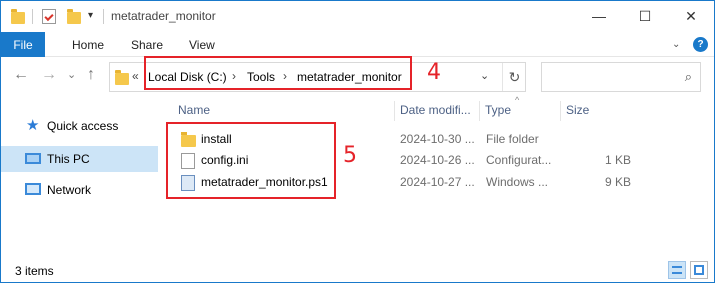 The image size is (715, 283). Describe the element at coordinates (688, 77) in the screenshot. I see `search-icon: ⌕` at that location.